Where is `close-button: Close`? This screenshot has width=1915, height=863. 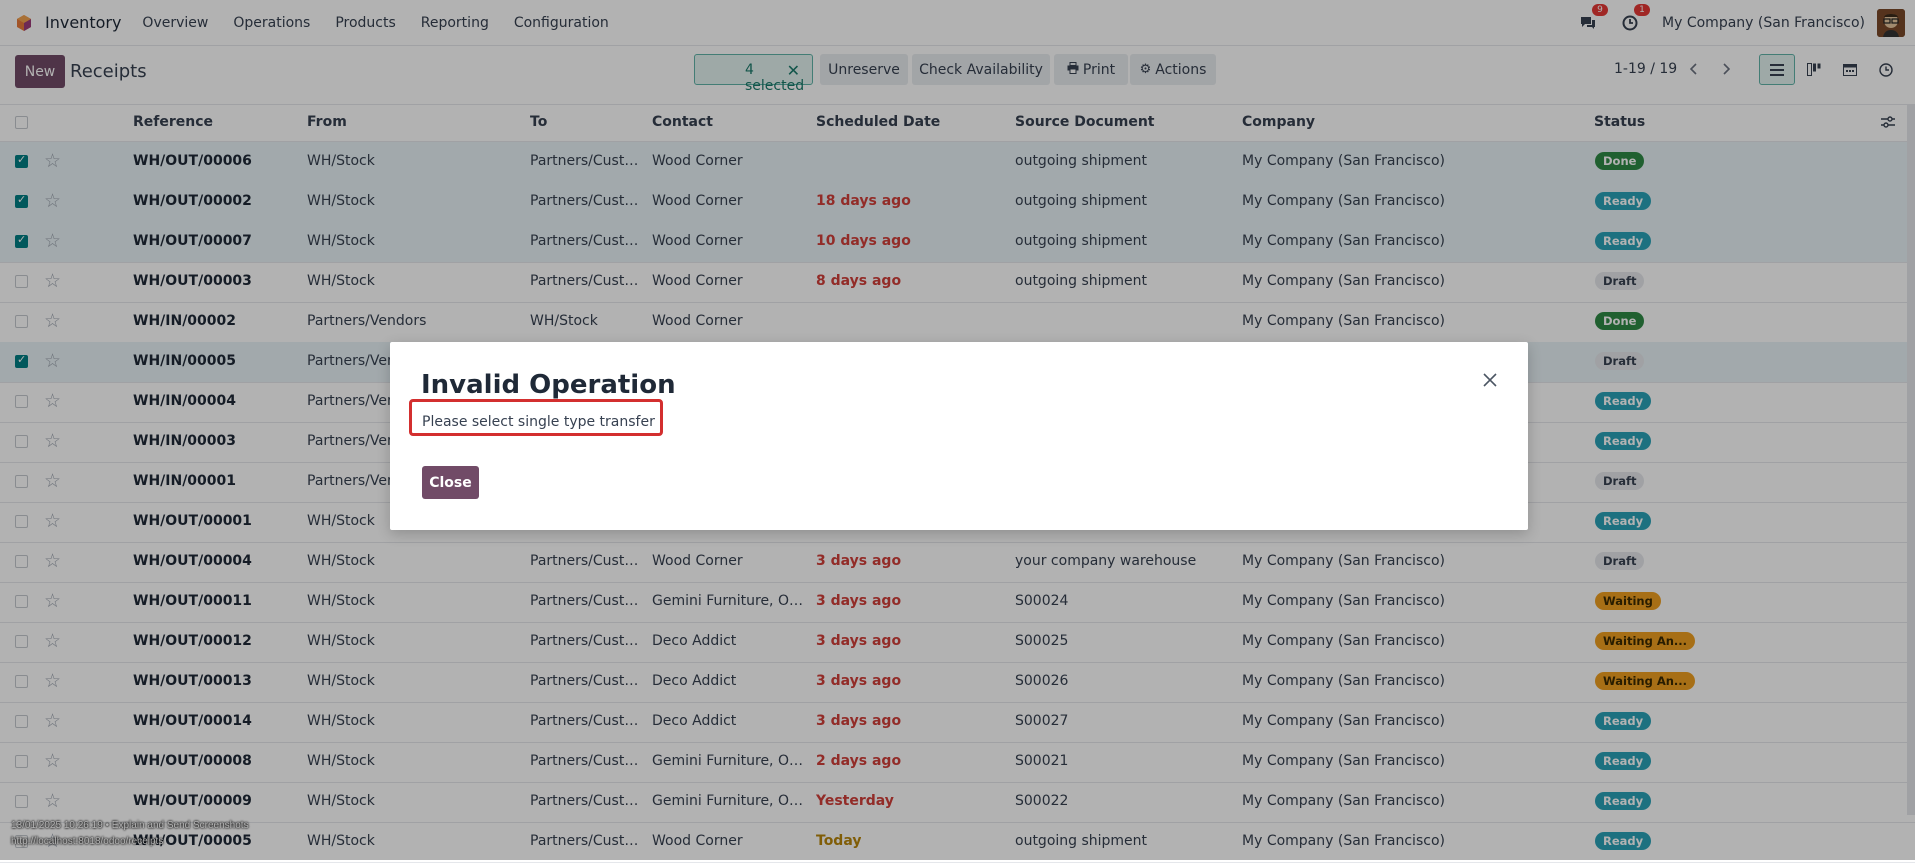
close-button: Close is located at coordinates (450, 482).